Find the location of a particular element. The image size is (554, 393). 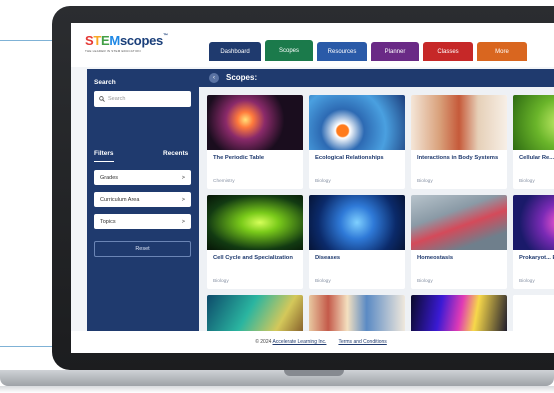

scope-card: Cell Cycle and Specialization Biology is located at coordinates (255, 242).